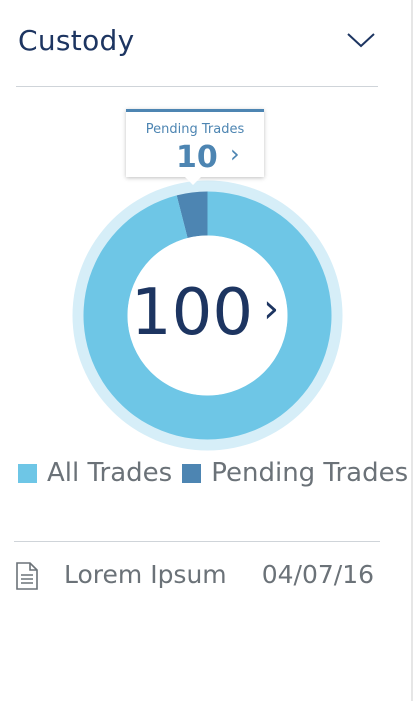  I want to click on legend-item-pending-trades: Pending Trades, so click(295, 473).